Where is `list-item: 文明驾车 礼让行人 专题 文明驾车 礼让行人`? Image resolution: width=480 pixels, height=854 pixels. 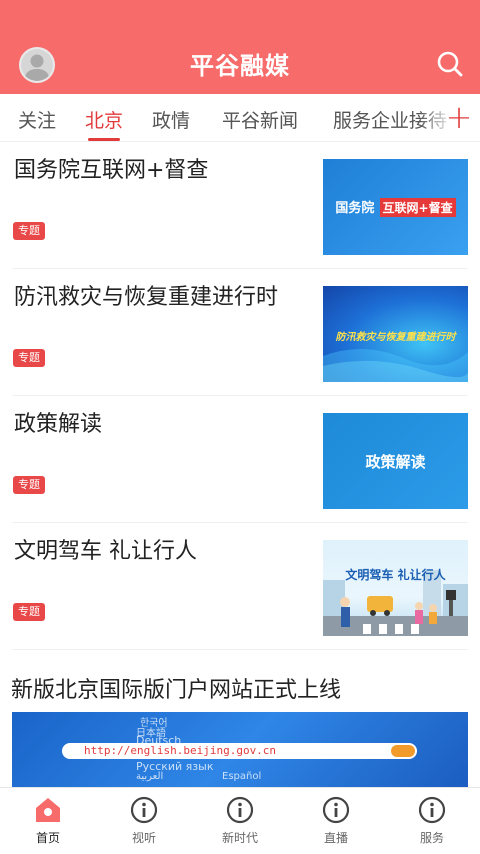 list-item: 文明驾车 礼让行人 专题 文明驾车 礼让行人 is located at coordinates (240, 586).